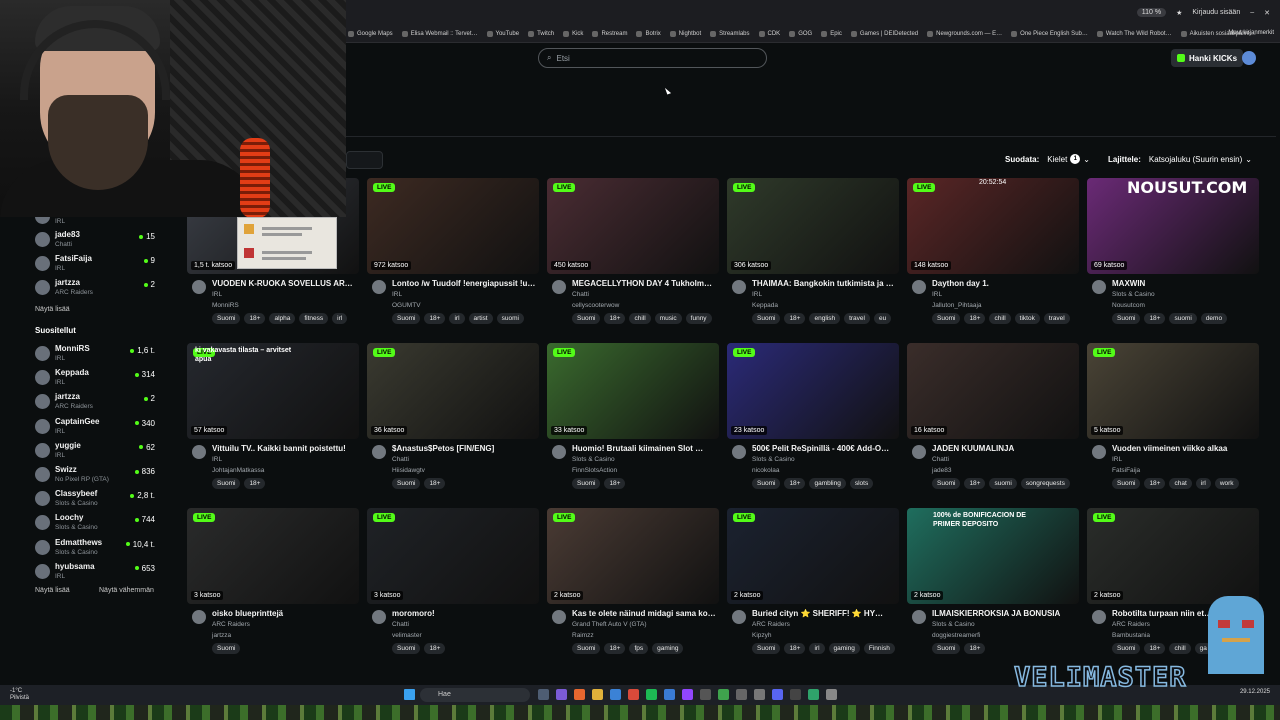  What do you see at coordinates (340, 318) in the screenshot?
I see `tag-chip: irl` at bounding box center [340, 318].